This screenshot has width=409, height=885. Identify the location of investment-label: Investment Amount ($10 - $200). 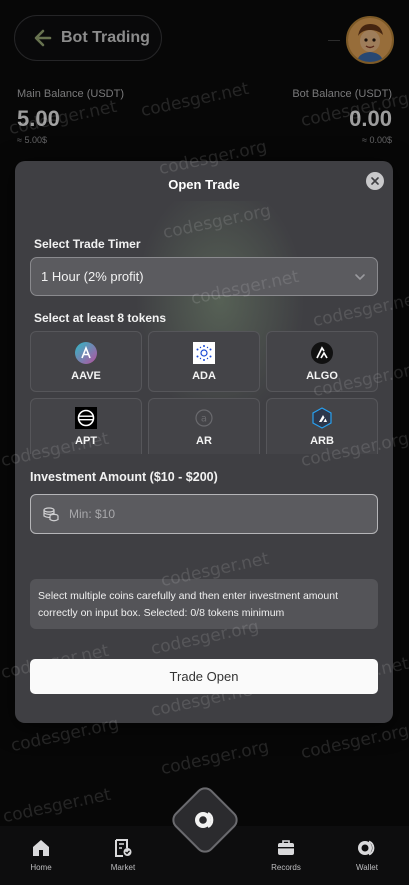
(124, 477).